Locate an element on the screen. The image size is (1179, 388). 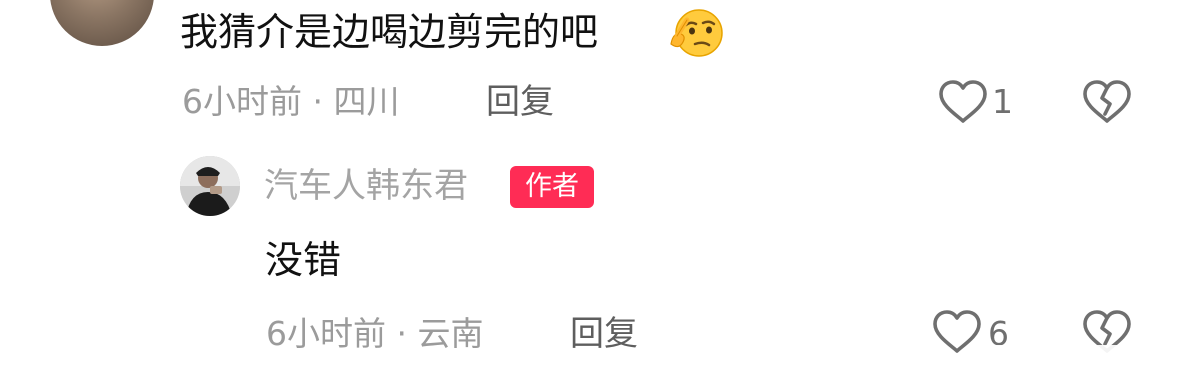
watermark-overlay is located at coordinates (1072, 360).